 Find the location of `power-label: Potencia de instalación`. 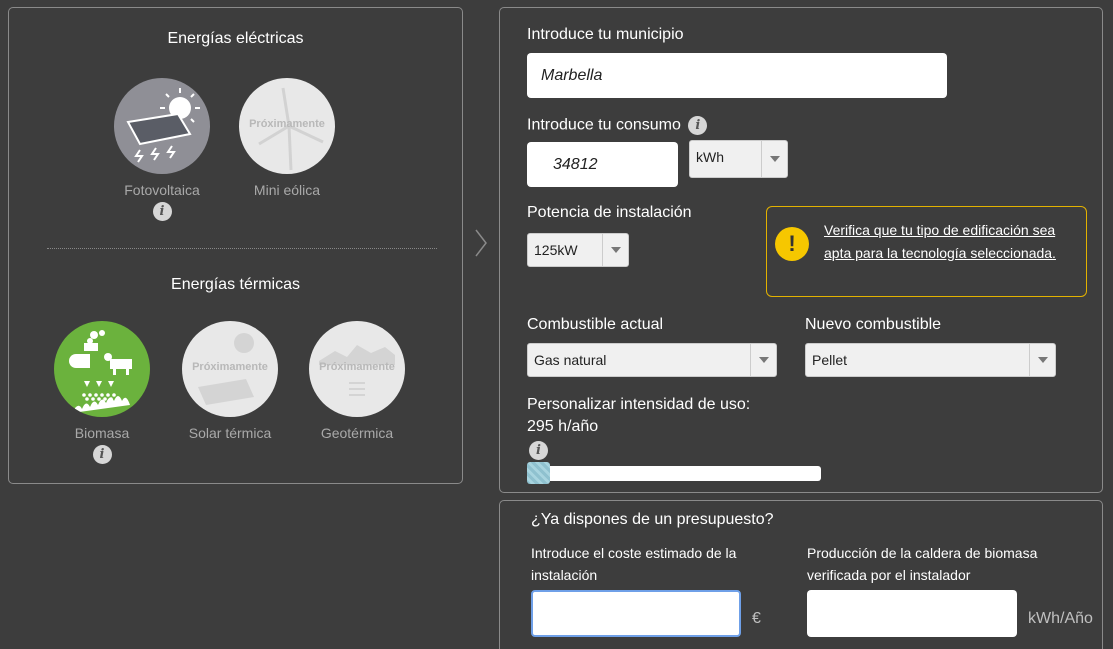

power-label: Potencia de instalación is located at coordinates (609, 212).